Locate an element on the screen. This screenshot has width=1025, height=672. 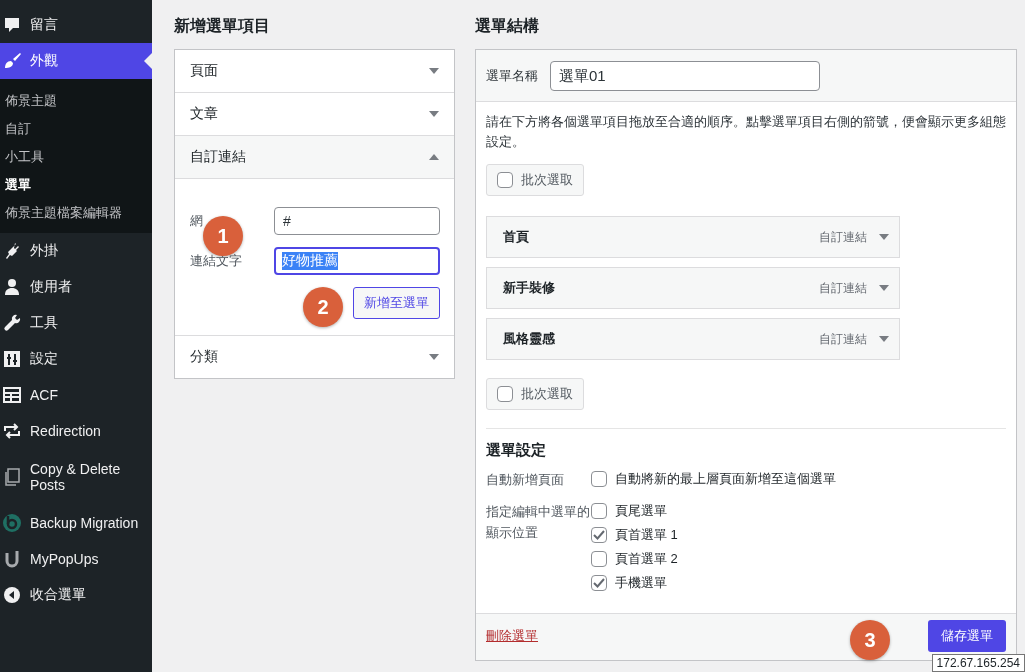
setting-label: 自動新增頁面 is located at coordinates (525, 480).